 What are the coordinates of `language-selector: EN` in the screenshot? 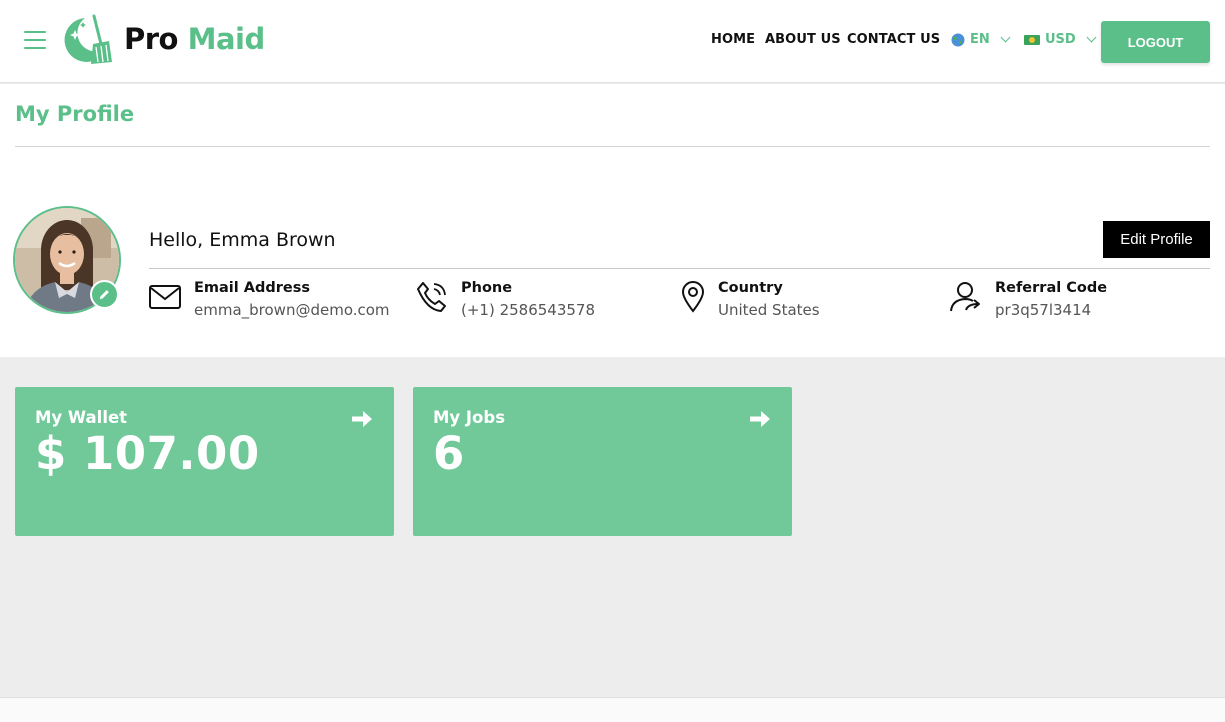 It's located at (981, 39).